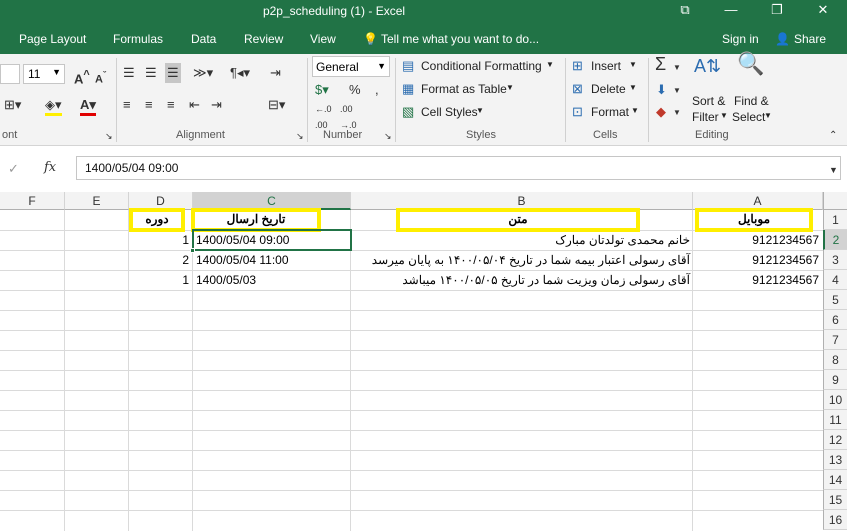 The width and height of the screenshot is (847, 531). Describe the element at coordinates (100, 77) in the screenshot. I see `decrease-font-icon: Aˇ` at that location.